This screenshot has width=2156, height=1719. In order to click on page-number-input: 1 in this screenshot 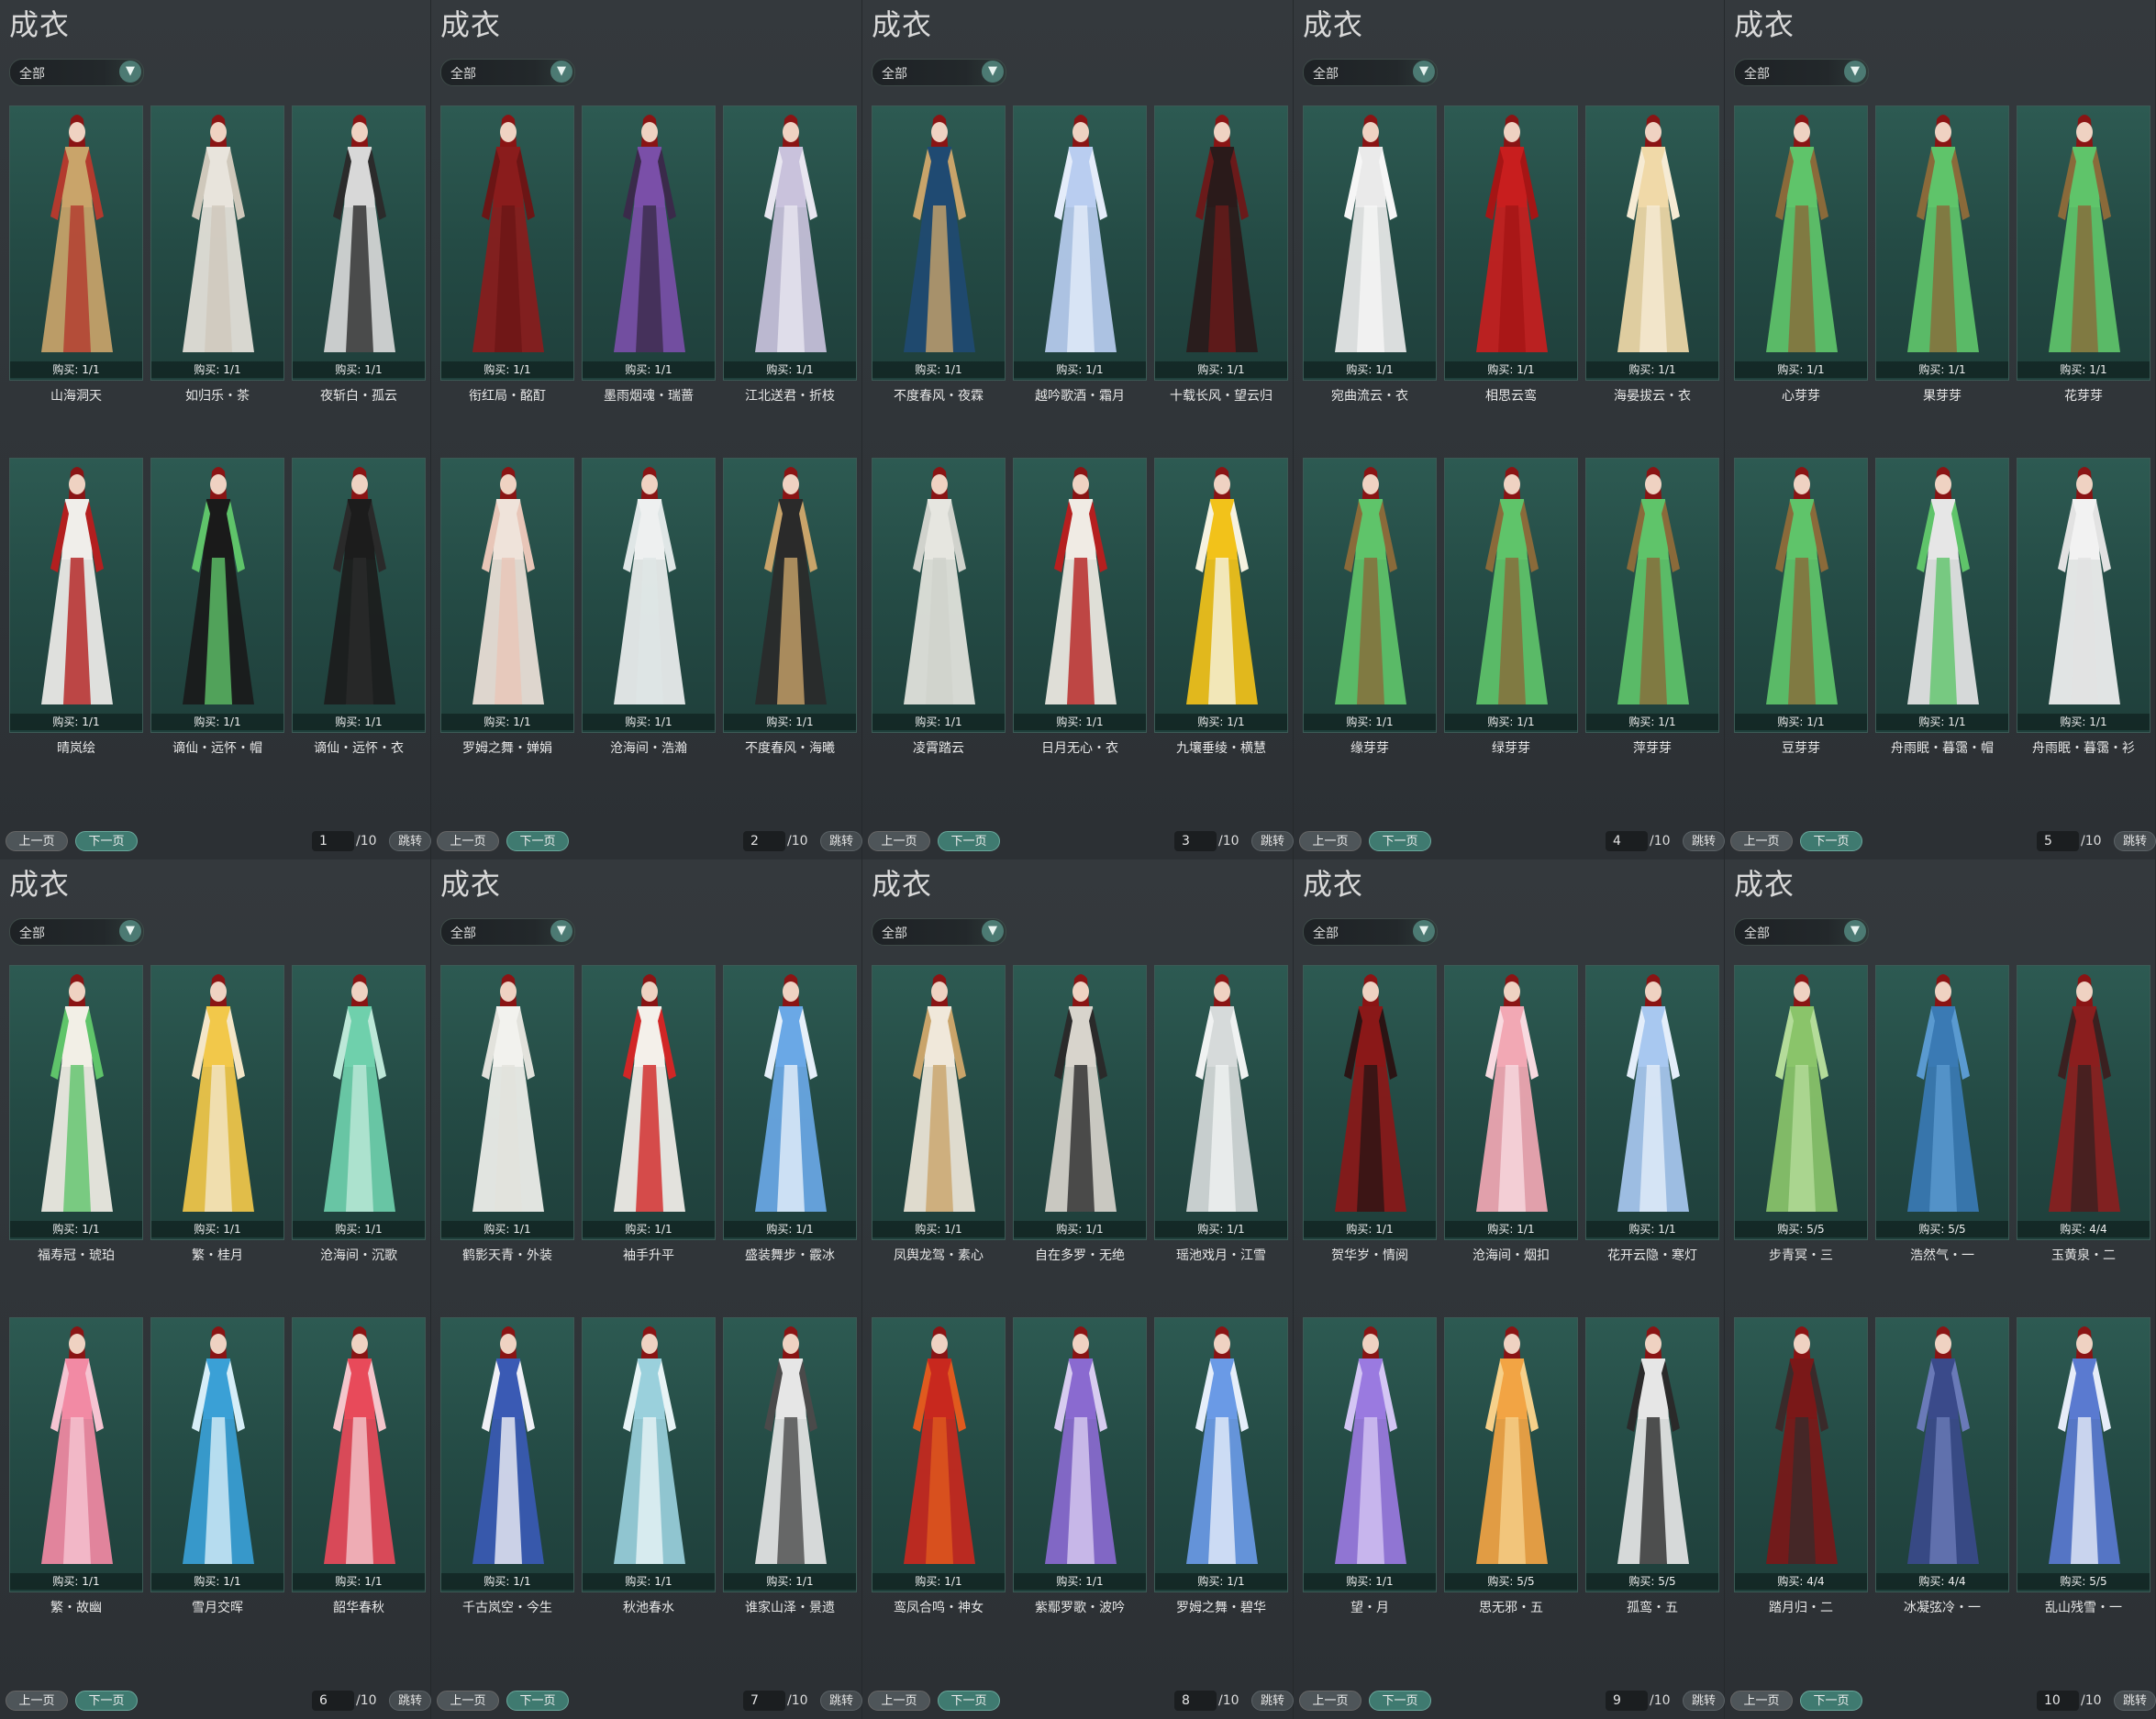, I will do `click(333, 841)`.